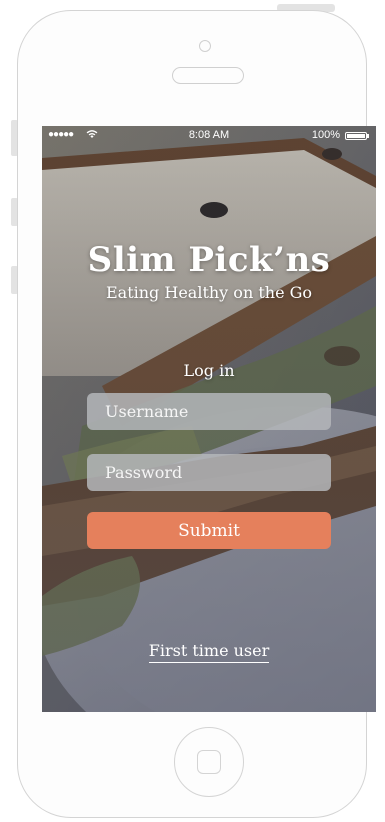 The width and height of the screenshot is (385, 822). I want to click on app-title: Slim Pick’ns, so click(209, 260).